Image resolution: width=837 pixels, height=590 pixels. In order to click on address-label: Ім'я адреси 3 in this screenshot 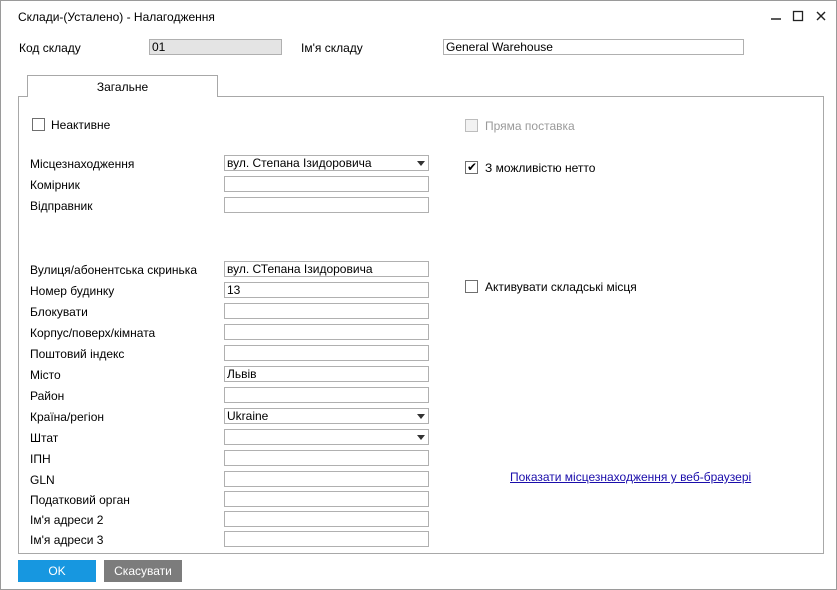, I will do `click(67, 540)`.